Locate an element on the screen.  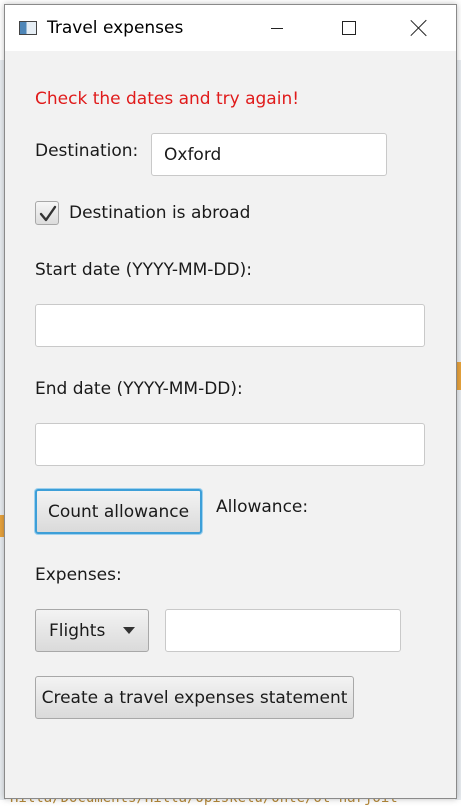
title-bar: Travel expenses is located at coordinates (230, 28).